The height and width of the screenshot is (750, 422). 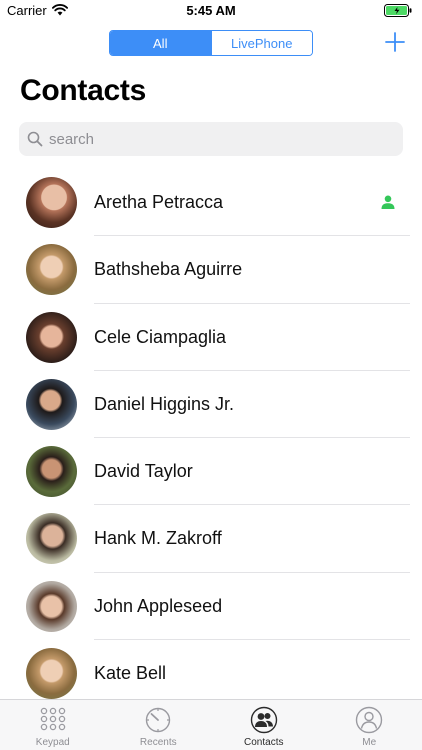 I want to click on contact-name: John Appleseed, so click(x=158, y=605).